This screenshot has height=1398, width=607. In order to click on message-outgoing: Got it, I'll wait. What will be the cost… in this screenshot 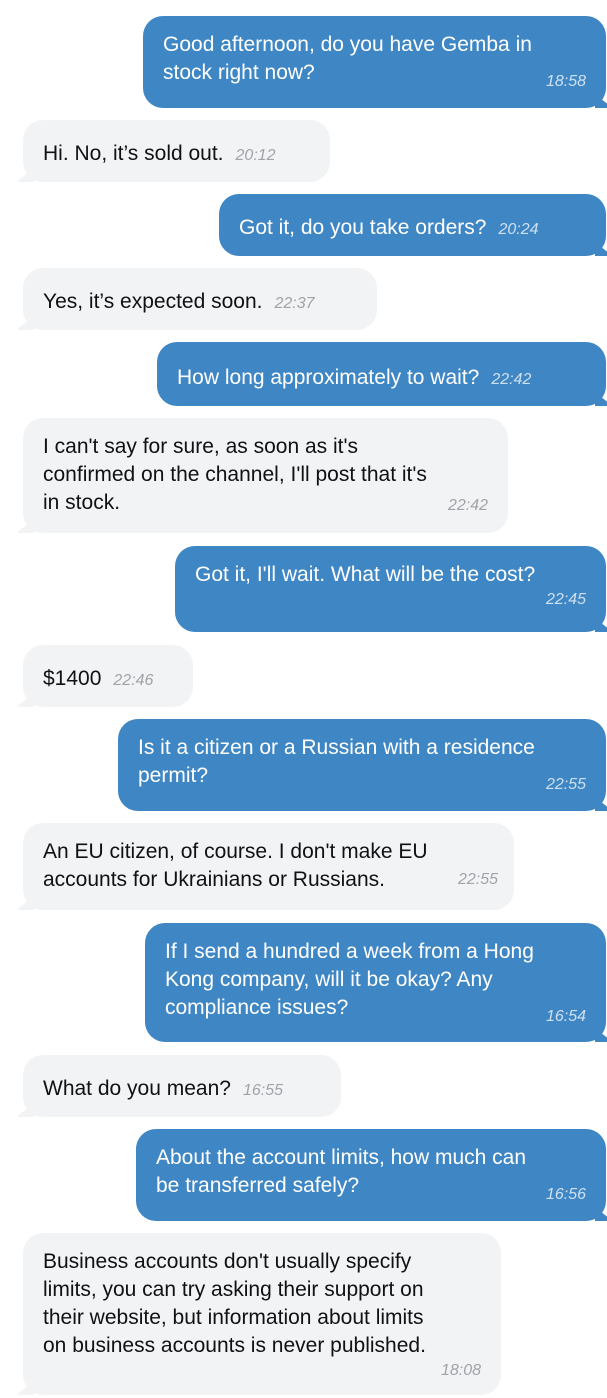, I will do `click(390, 589)`.